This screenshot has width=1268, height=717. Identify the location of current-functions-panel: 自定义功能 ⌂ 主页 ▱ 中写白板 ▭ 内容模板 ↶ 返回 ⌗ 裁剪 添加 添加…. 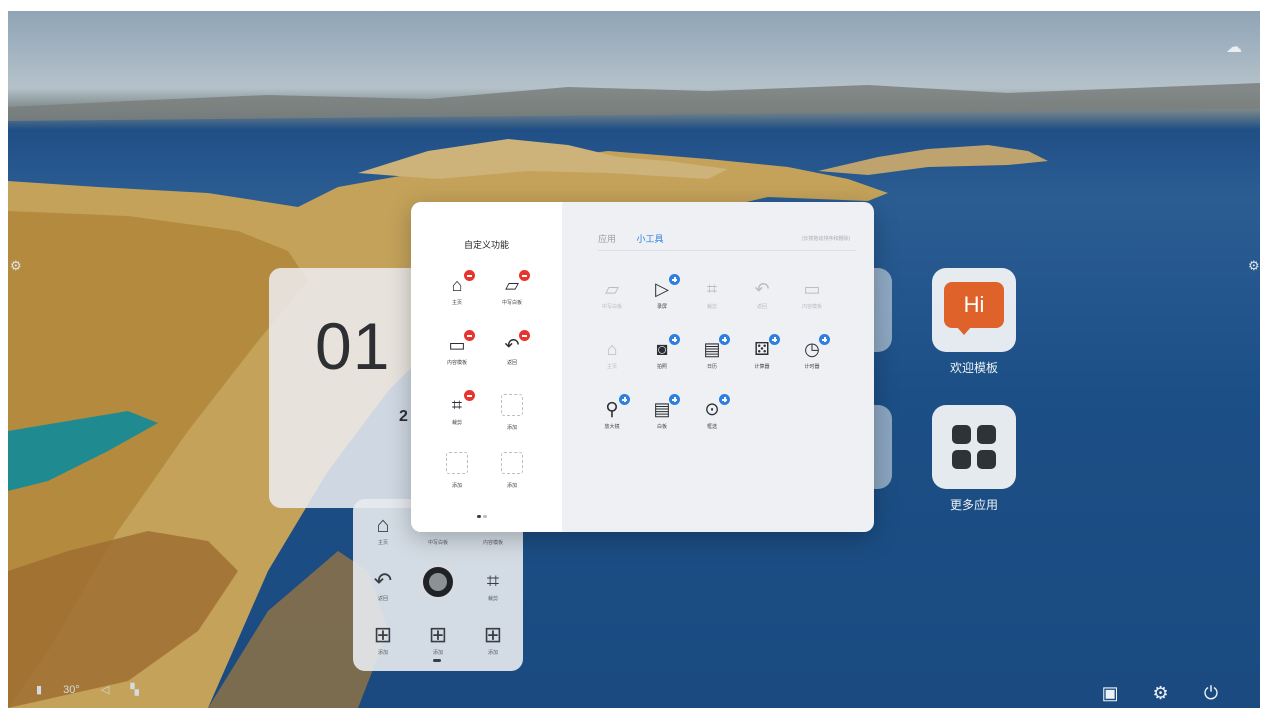
(486, 367).